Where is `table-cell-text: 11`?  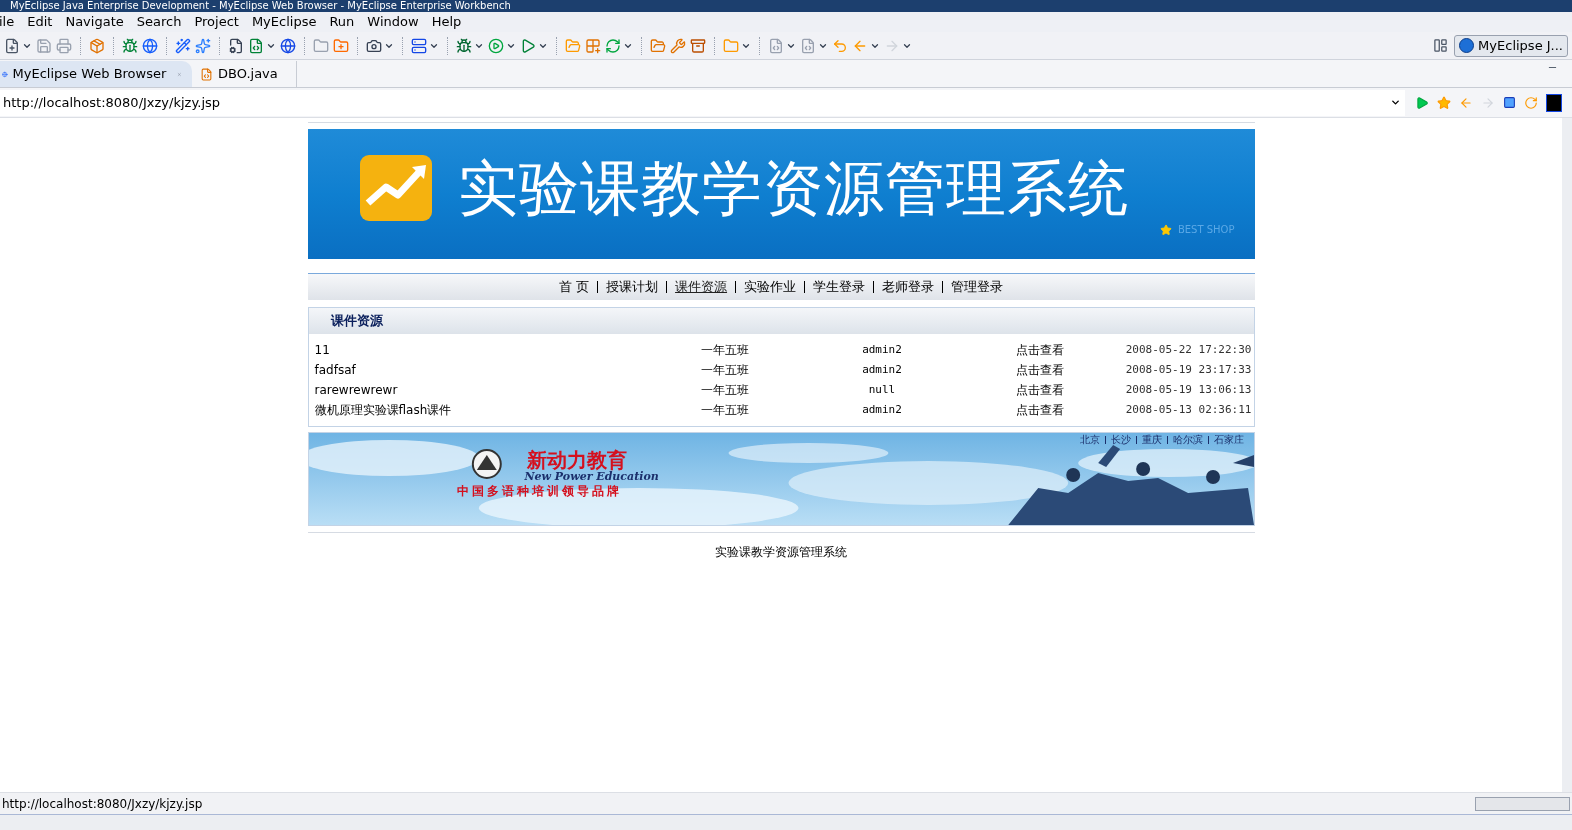 table-cell-text: 11 is located at coordinates (322, 350).